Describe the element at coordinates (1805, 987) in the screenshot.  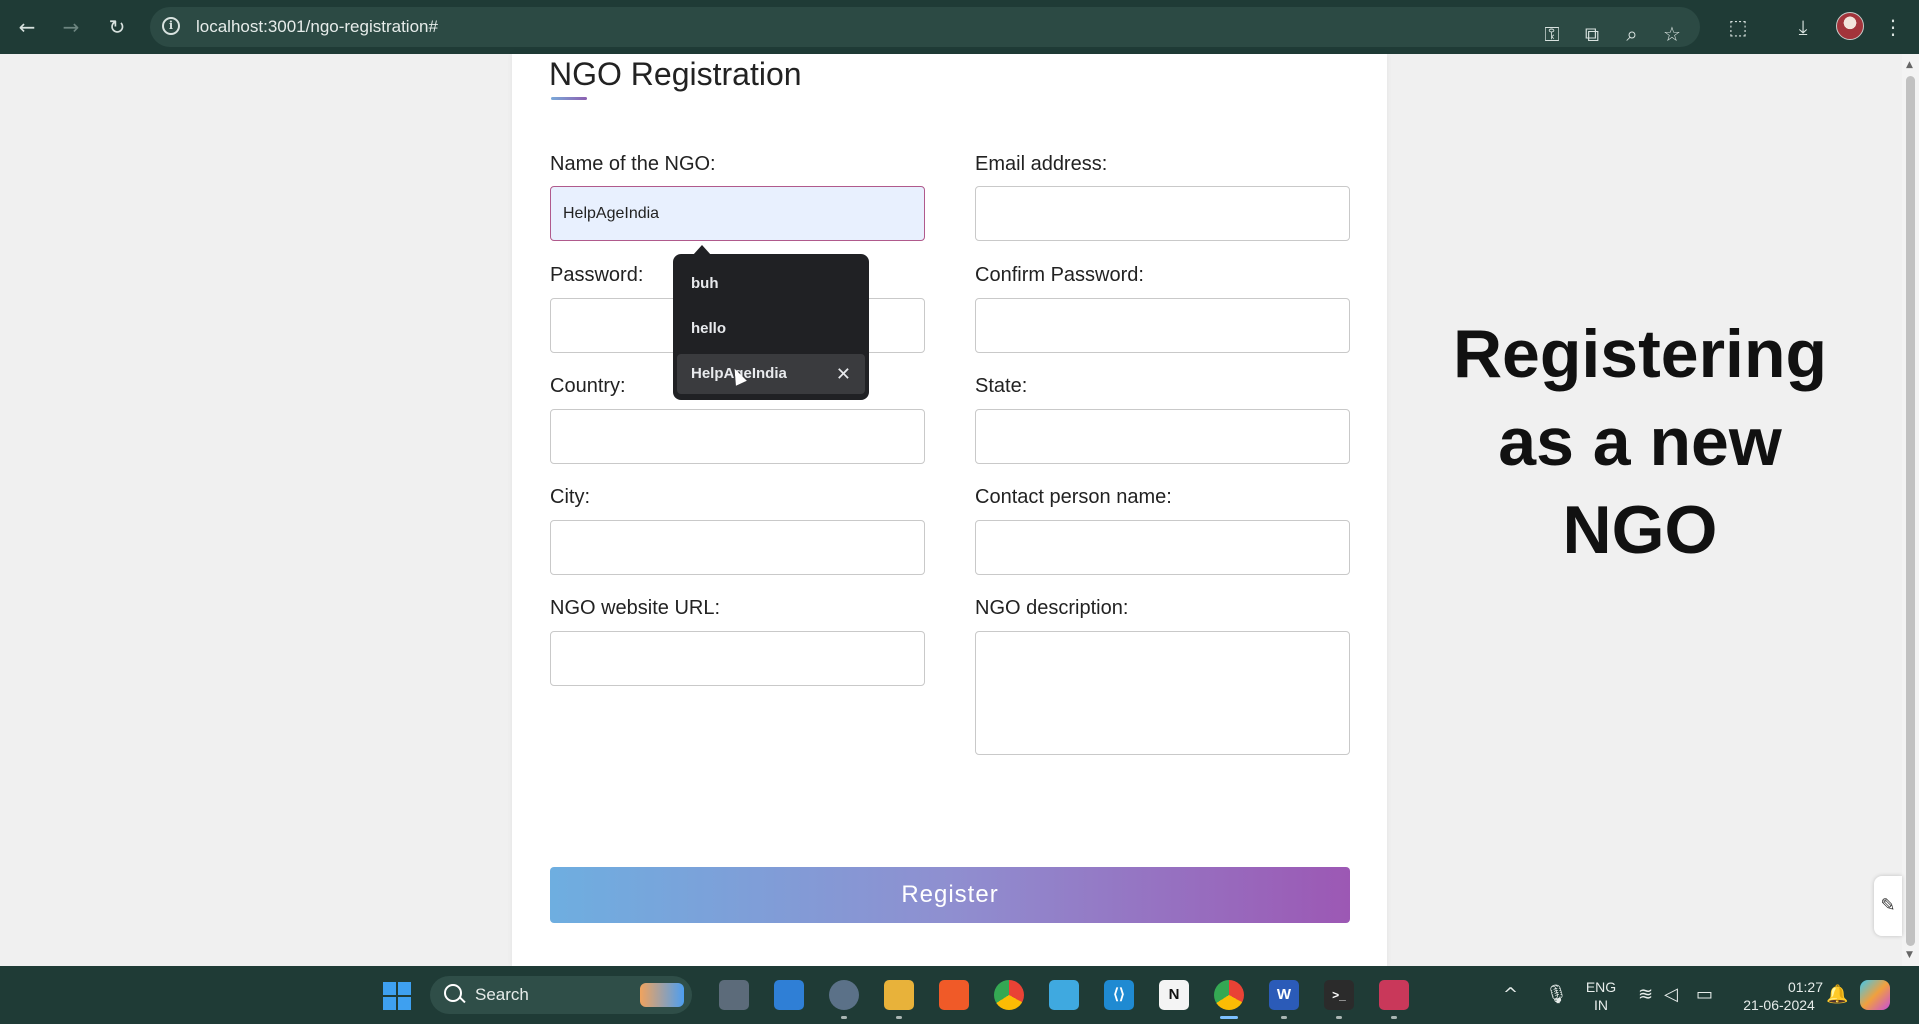
I see `clock-time: 01:27` at that location.